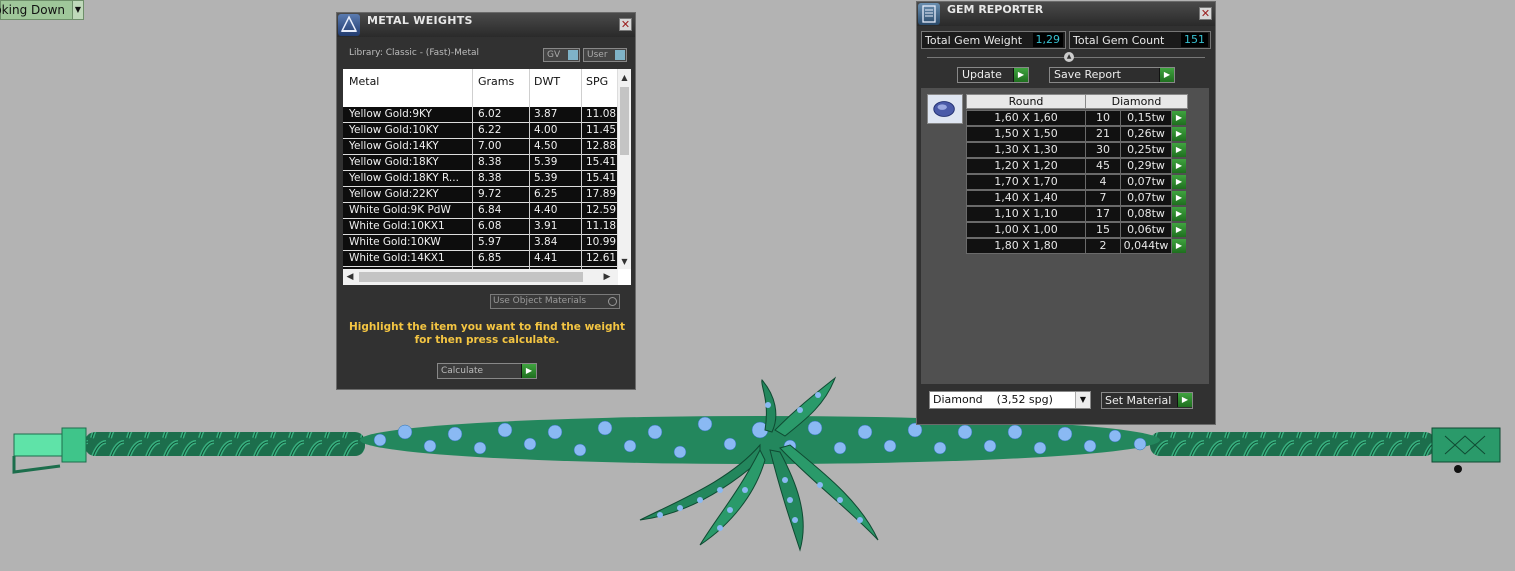 Image resolution: width=1515 pixels, height=571 pixels. What do you see at coordinates (487, 371) in the screenshot?
I see `calculate-button: Calculate ▶` at bounding box center [487, 371].